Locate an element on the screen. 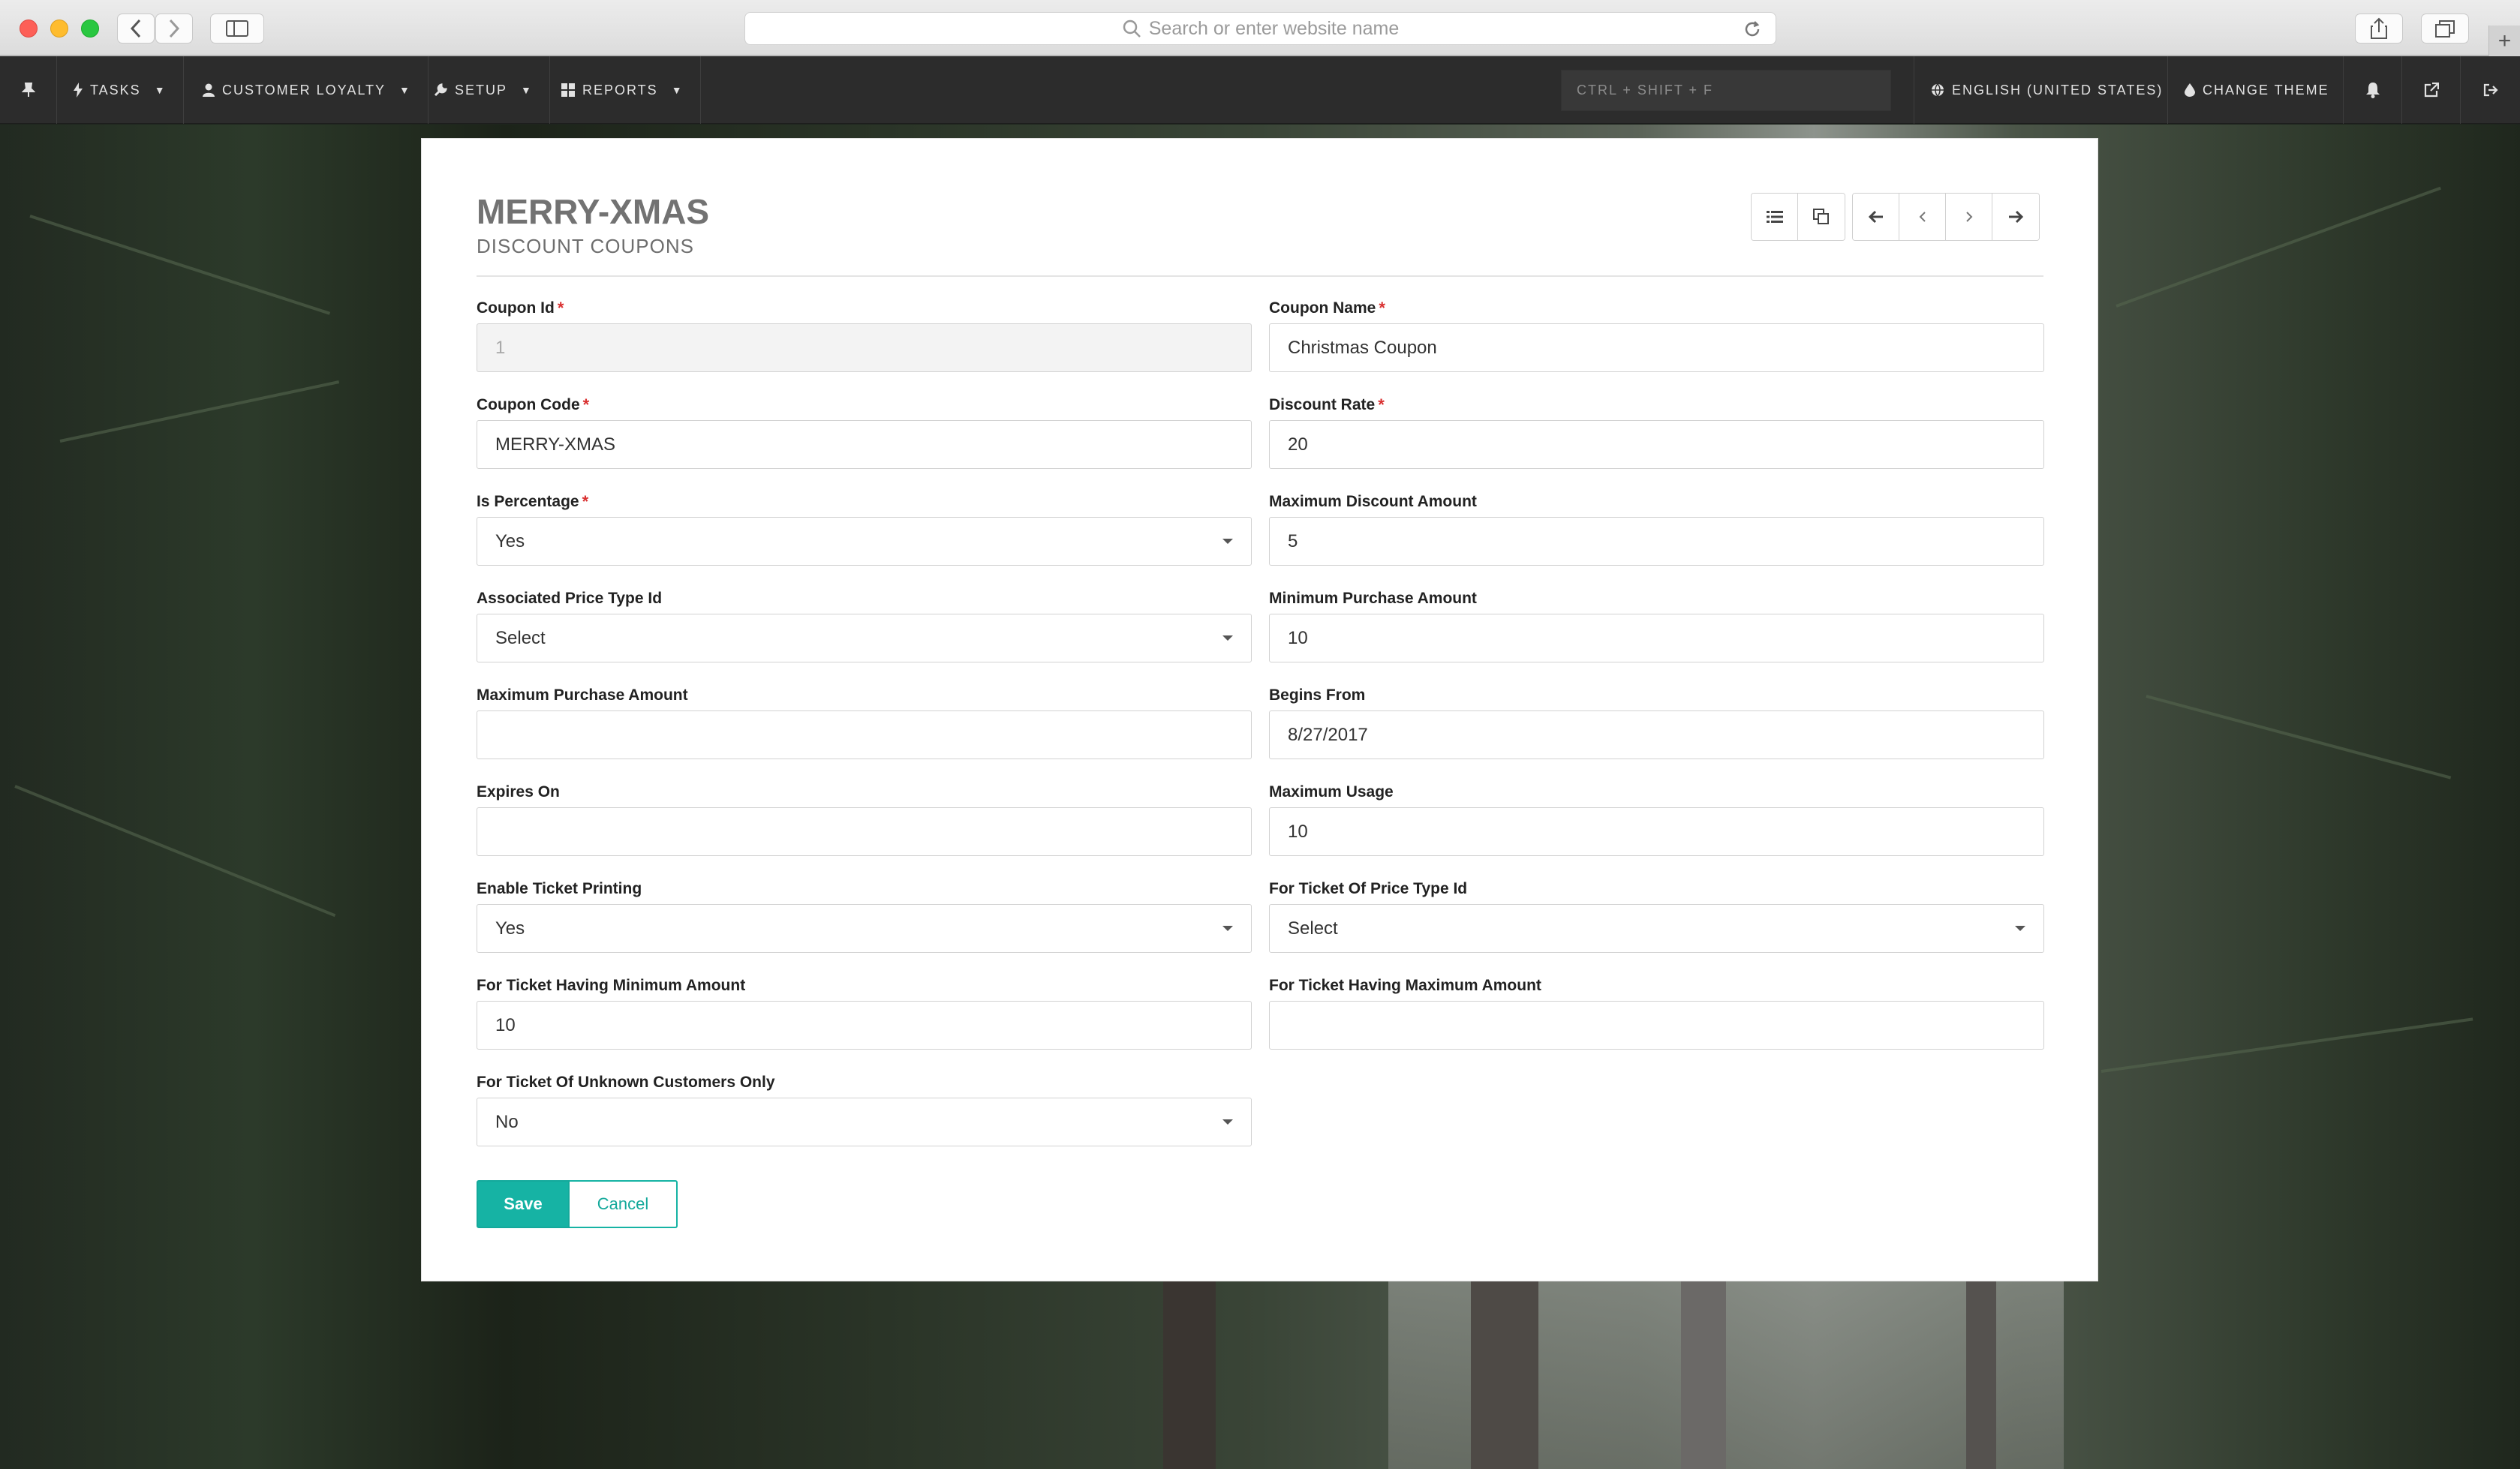  caret-down-icon: ▼ is located at coordinates (160, 90).